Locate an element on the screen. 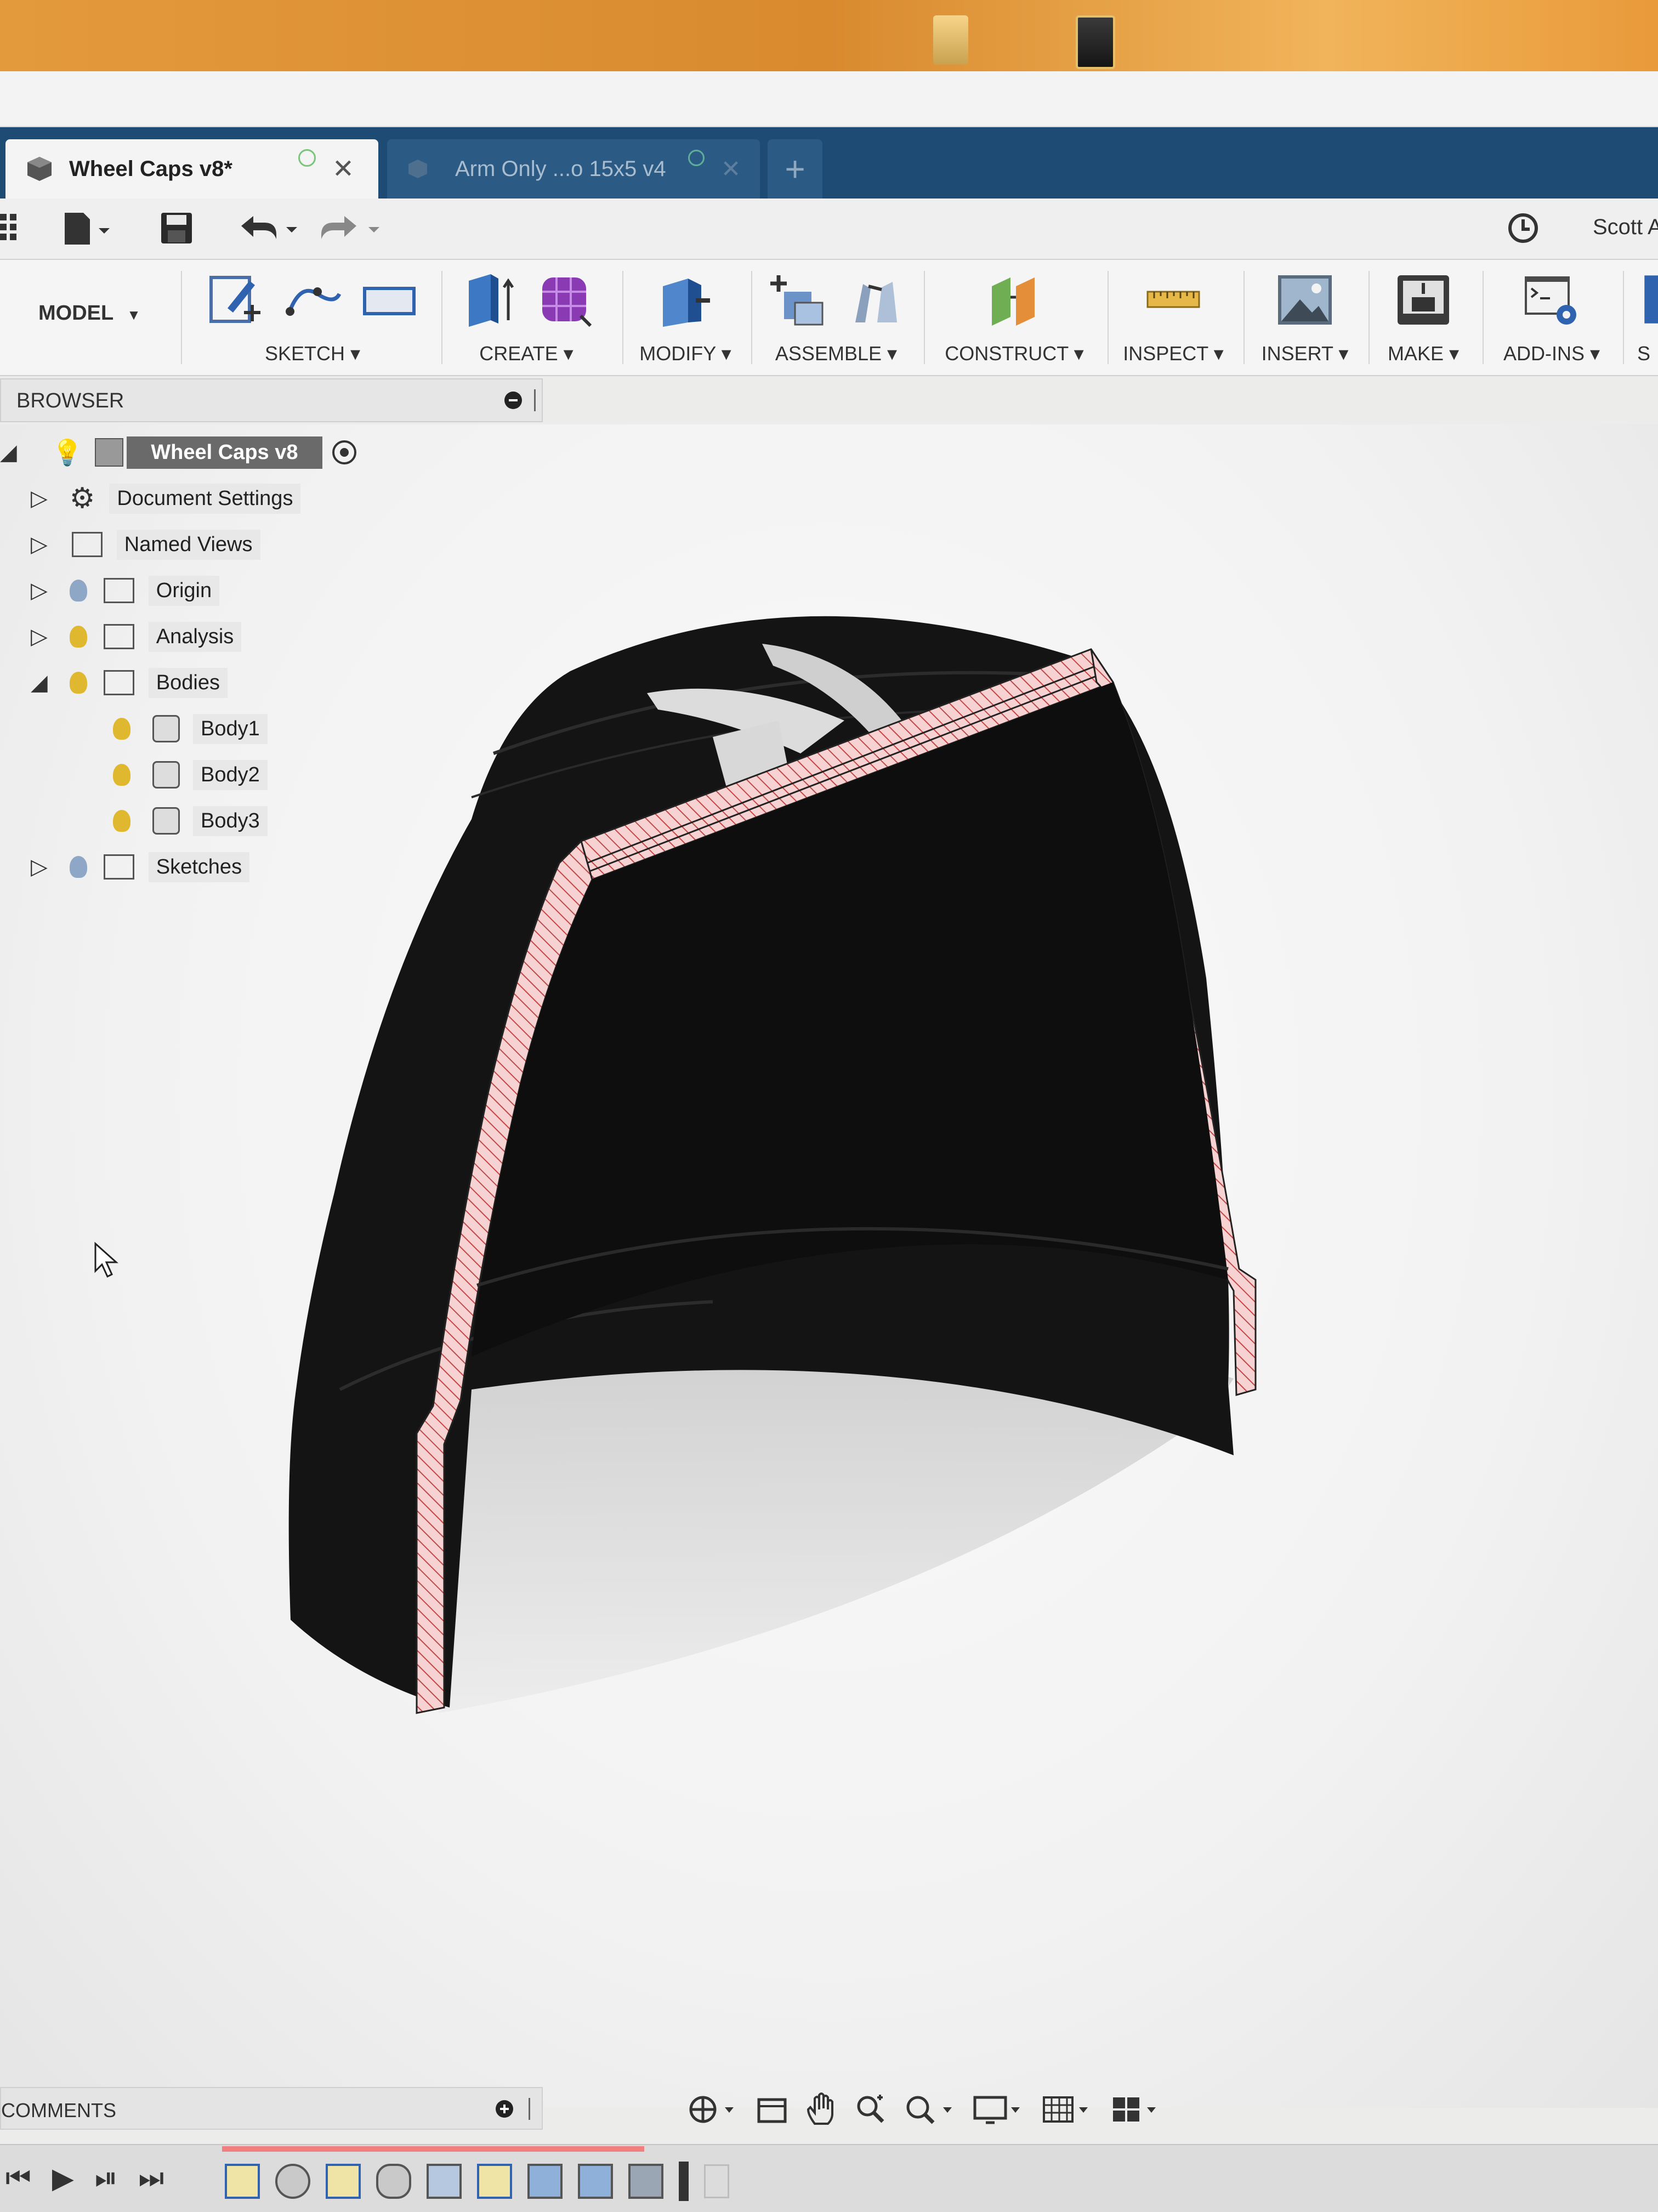  collapse-panel-icon is located at coordinates (513, 400).